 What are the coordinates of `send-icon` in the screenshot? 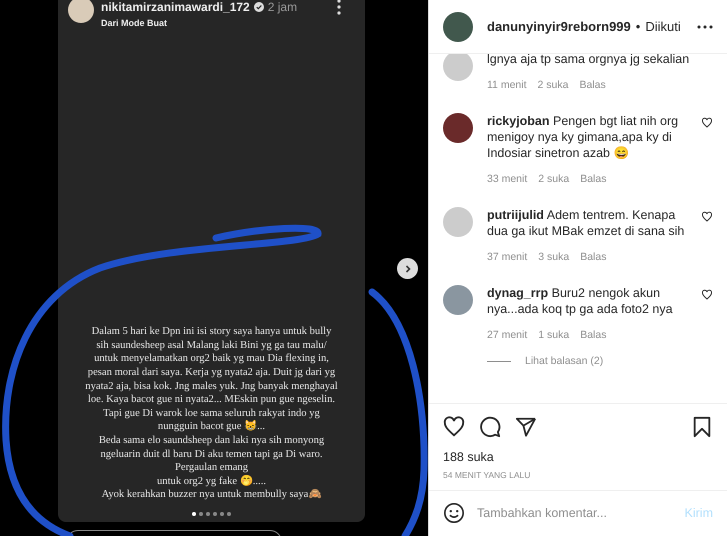 It's located at (526, 427).